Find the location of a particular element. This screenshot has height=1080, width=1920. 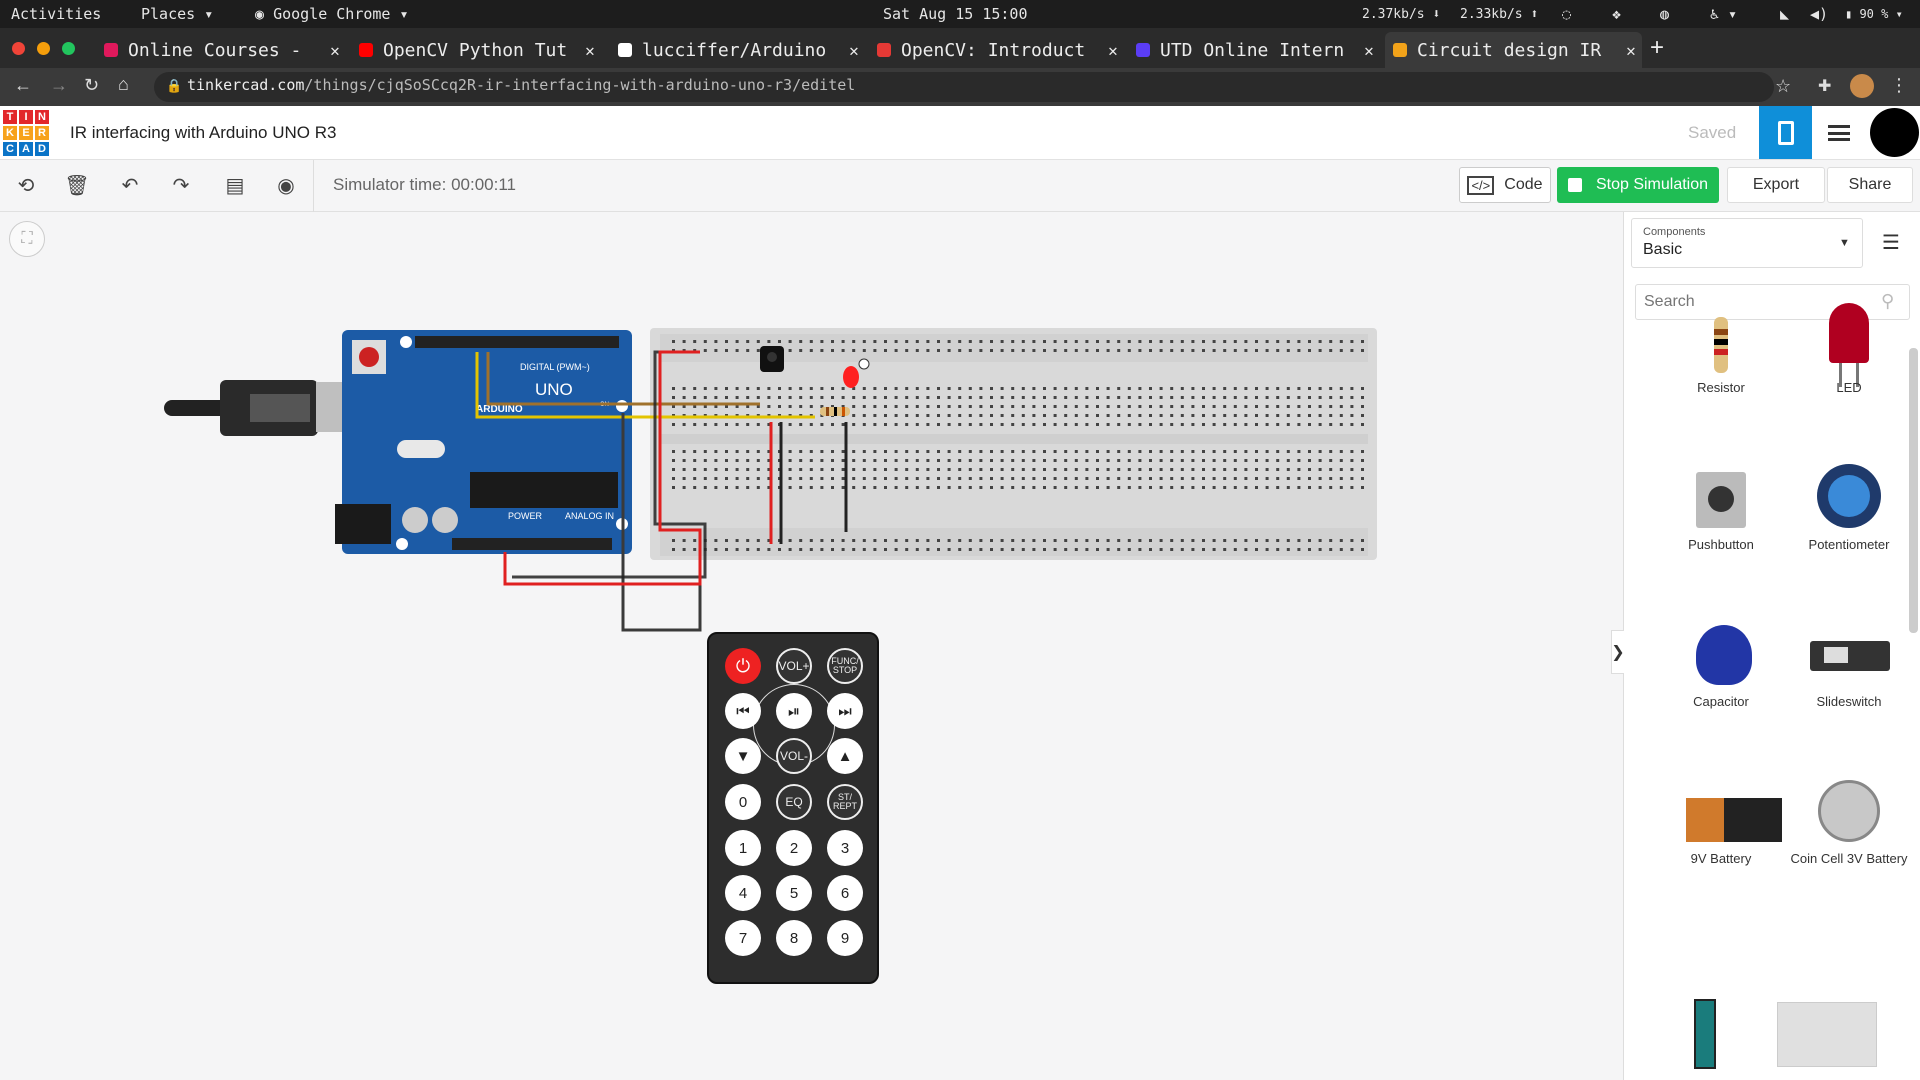

stop-simulation-button: Stop Simulation is located at coordinates (1638, 185).